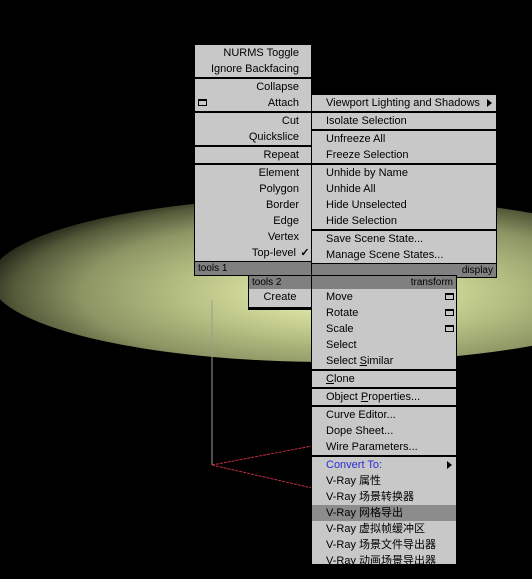  Describe the element at coordinates (253, 69) in the screenshot. I see `menu-item-ignore-backfacing: Ignore Backfacing` at that location.